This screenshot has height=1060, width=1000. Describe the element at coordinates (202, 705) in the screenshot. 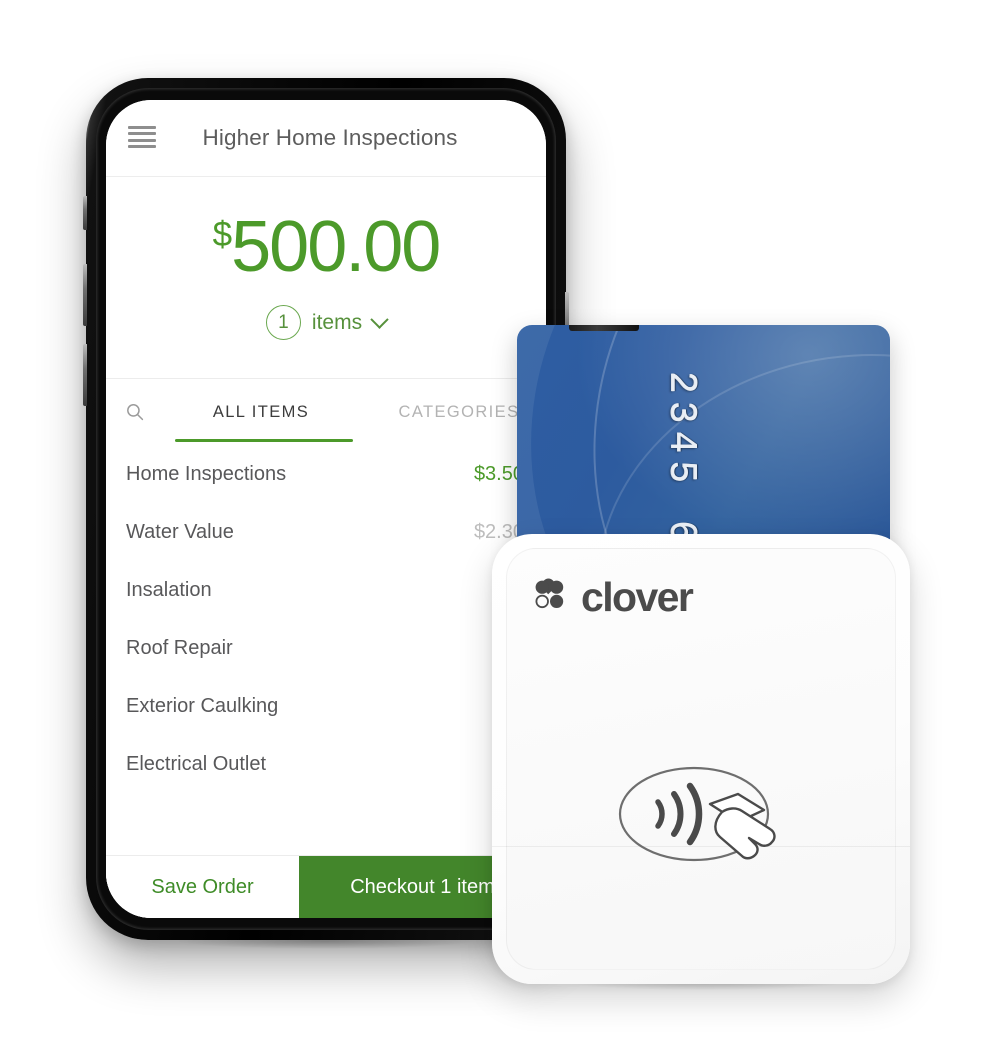

I see `item-name: Exterior Caulking` at that location.